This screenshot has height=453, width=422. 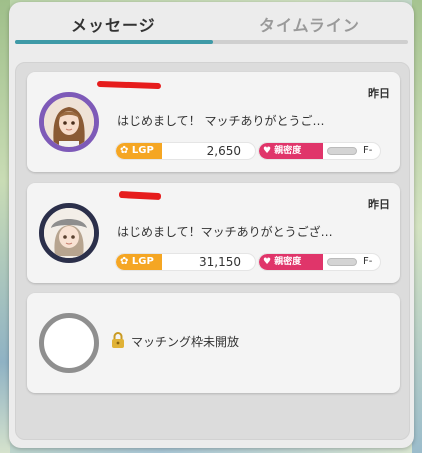 I want to click on grey-beret-girl-portrait-icon, so click(x=69, y=233).